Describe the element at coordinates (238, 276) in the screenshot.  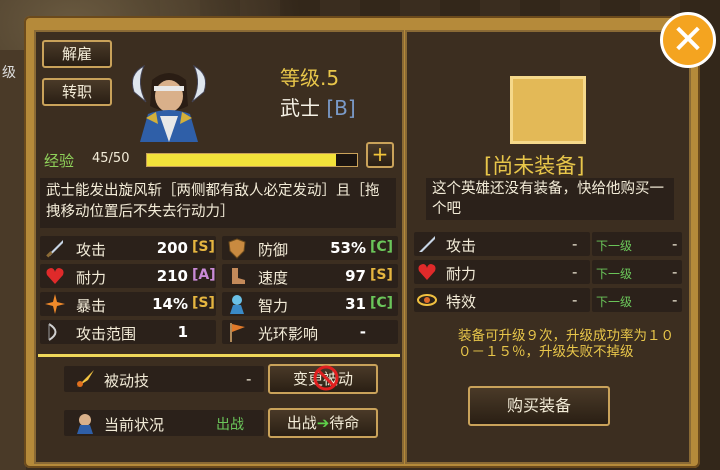
I see `boot-icon` at that location.